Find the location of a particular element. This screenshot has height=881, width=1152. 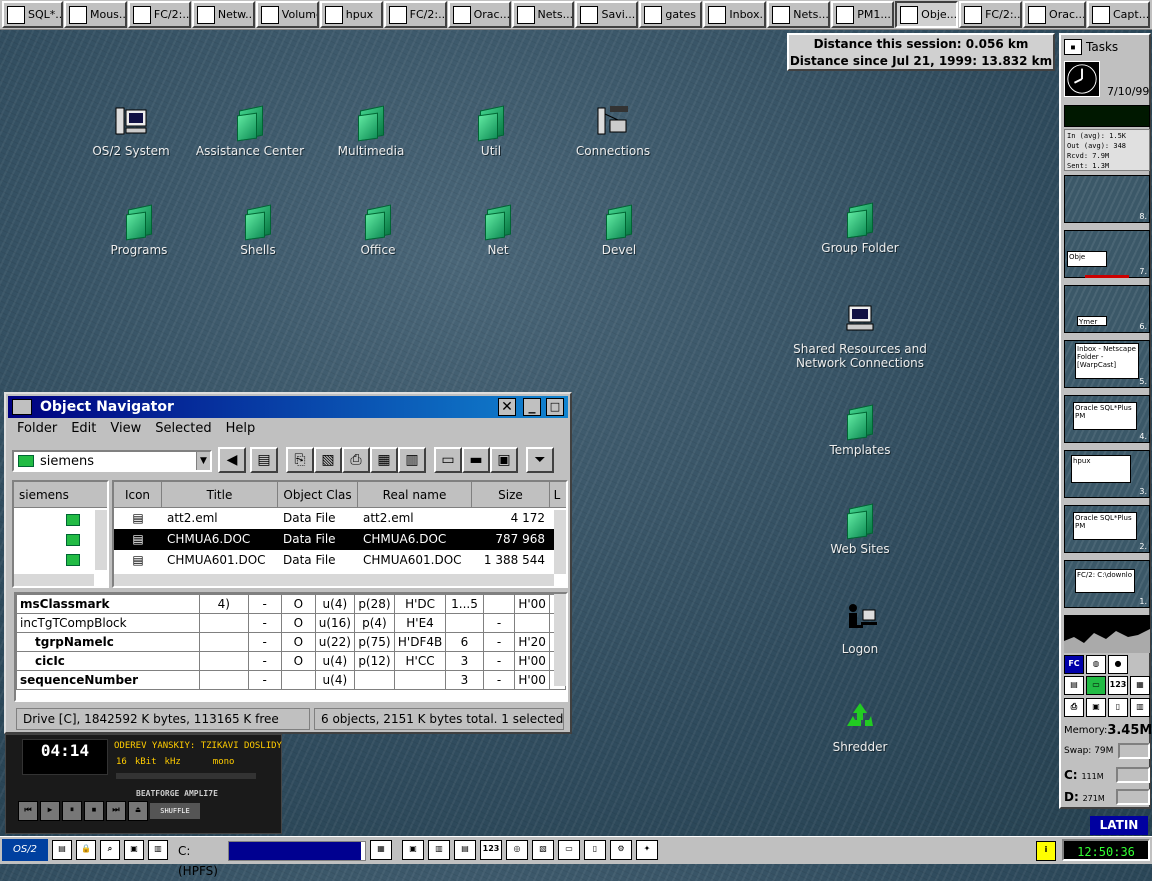

cd-icon: ◎ is located at coordinates (517, 850).